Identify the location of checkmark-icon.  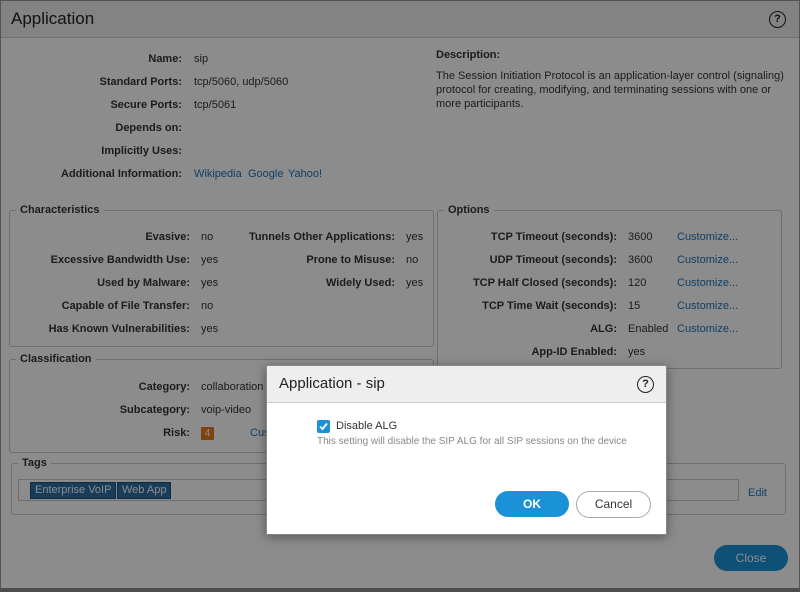
(323, 426).